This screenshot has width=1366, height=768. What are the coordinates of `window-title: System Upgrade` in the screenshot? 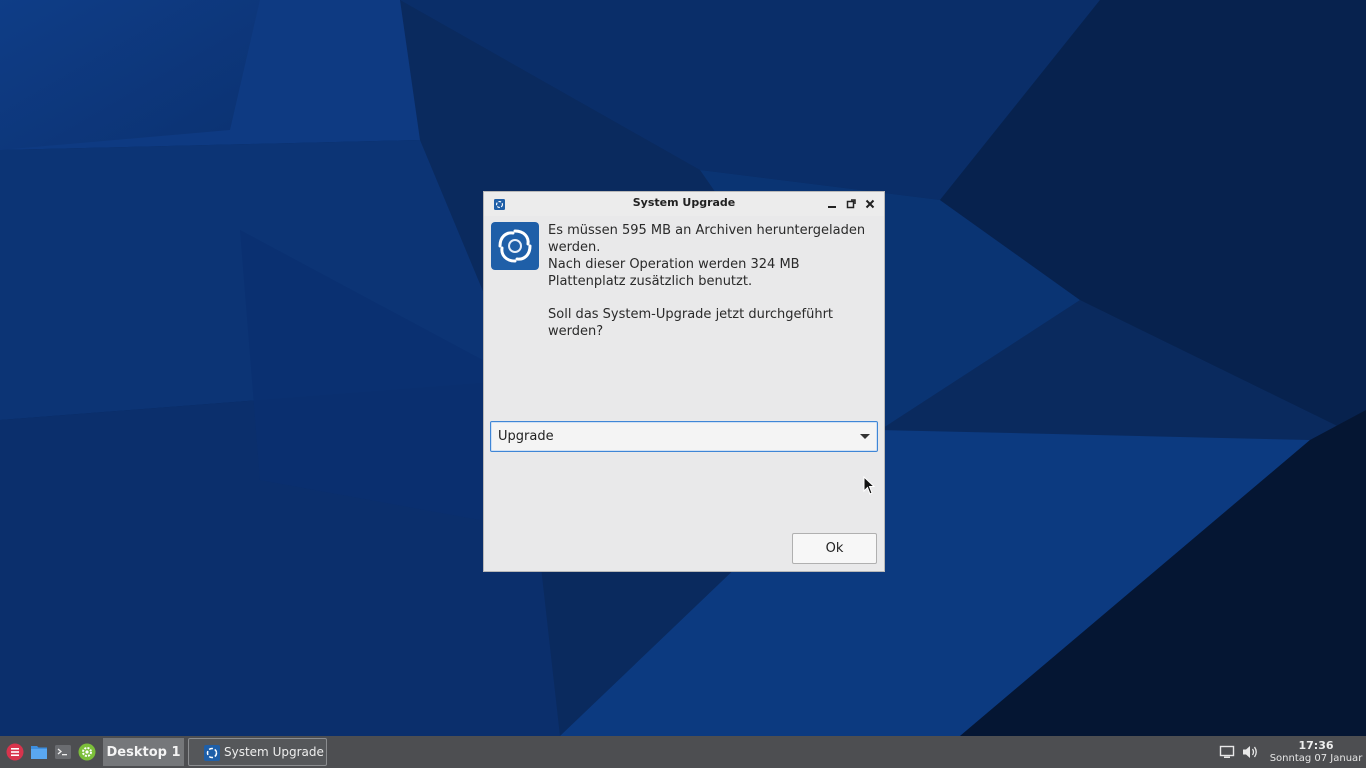 It's located at (684, 202).